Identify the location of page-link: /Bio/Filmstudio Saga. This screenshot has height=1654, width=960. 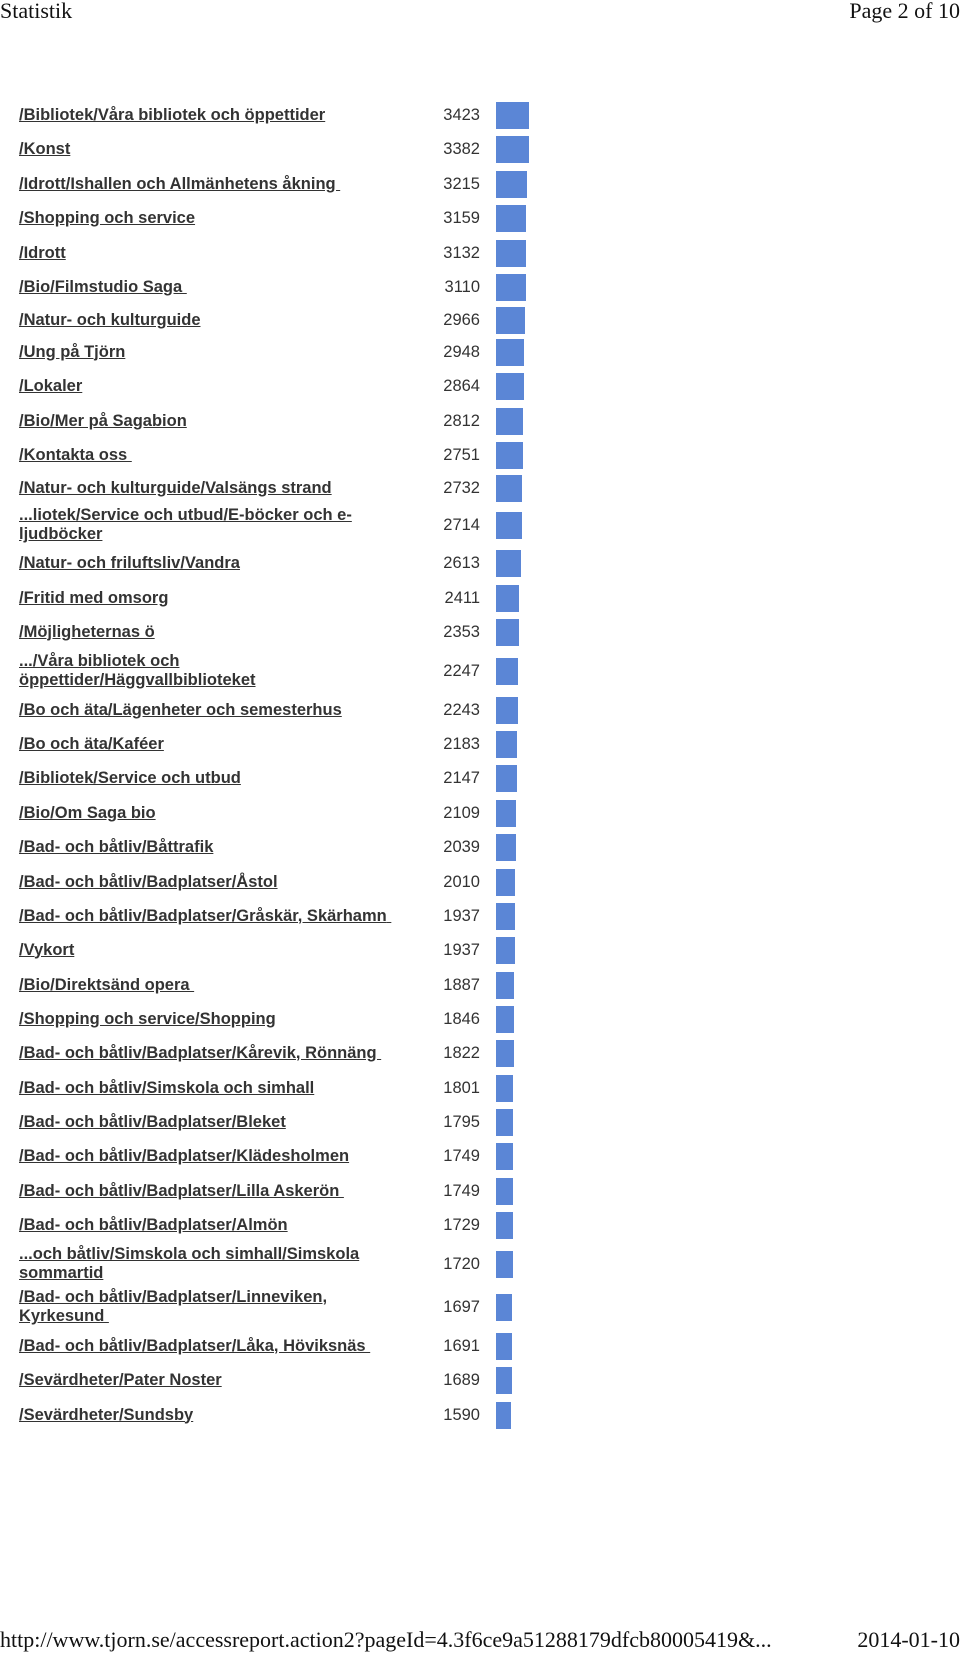
(204, 287).